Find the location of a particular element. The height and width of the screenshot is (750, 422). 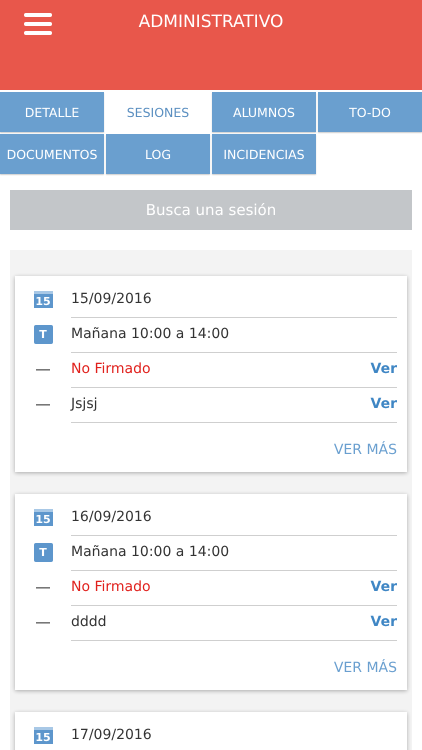

search-field: Busca una sesión is located at coordinates (211, 210).